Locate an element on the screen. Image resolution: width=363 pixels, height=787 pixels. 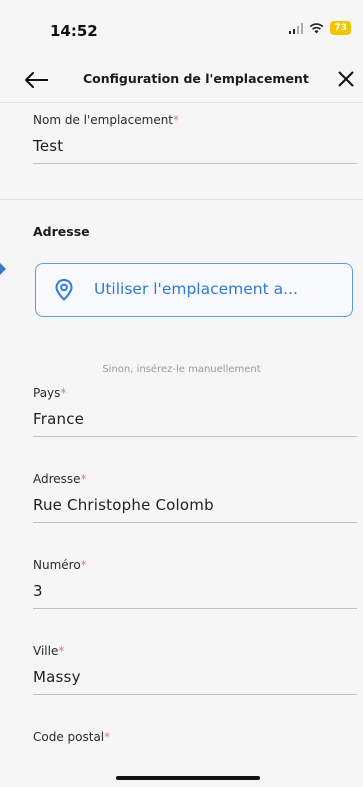
number-field: Numéro* 3 is located at coordinates (195, 583).